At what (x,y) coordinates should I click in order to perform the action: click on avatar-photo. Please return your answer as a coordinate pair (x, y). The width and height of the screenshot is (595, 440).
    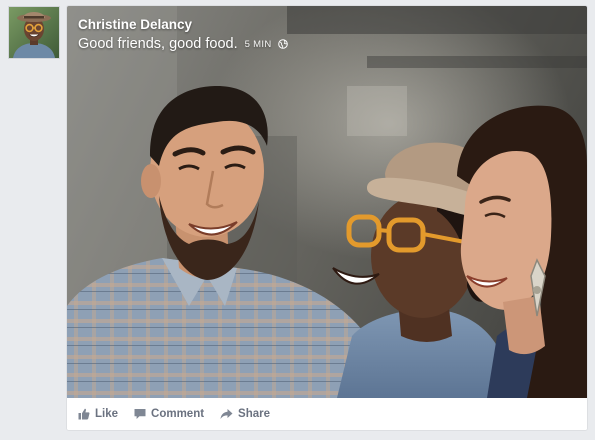
    Looking at the image, I should click on (34, 32).